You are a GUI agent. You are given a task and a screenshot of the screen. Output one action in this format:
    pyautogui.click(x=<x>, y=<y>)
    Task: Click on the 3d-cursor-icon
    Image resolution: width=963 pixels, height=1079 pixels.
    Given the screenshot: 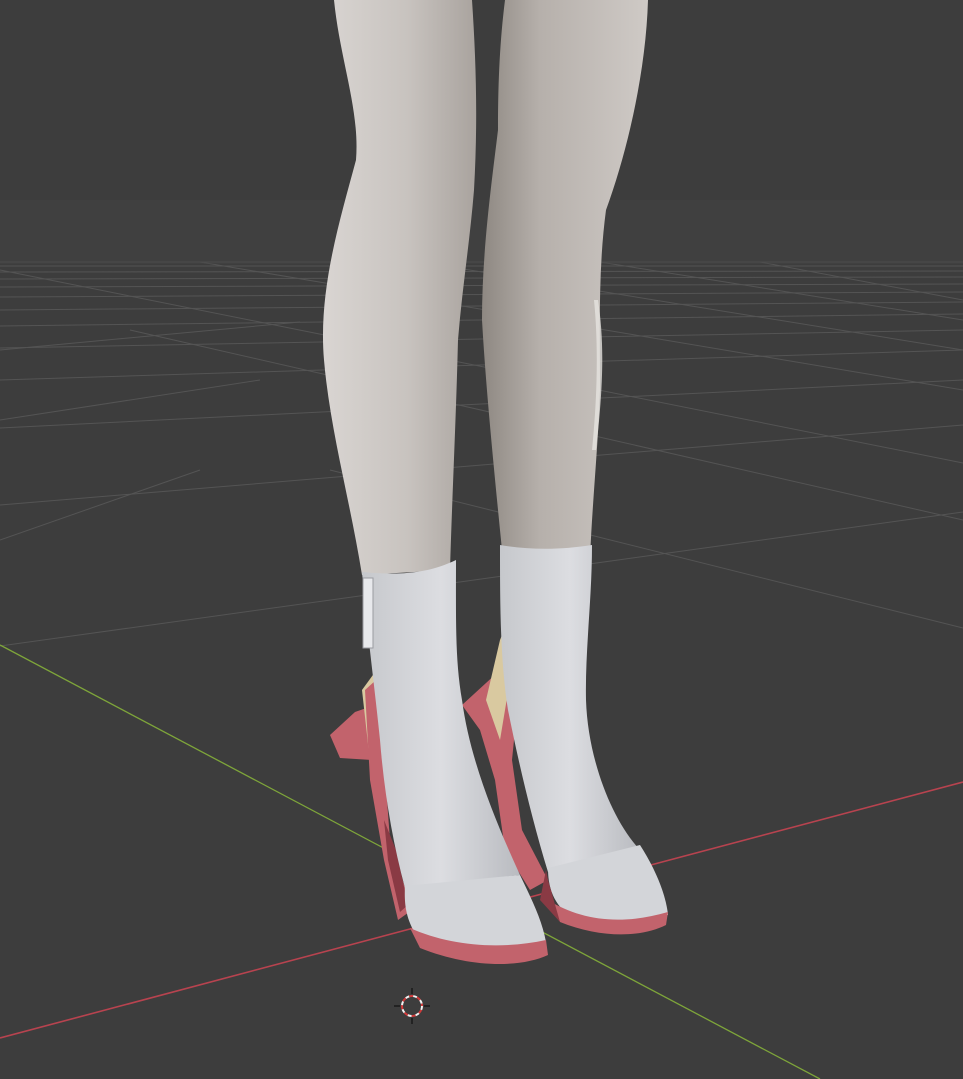 What is the action you would take?
    pyautogui.click(x=412, y=1006)
    